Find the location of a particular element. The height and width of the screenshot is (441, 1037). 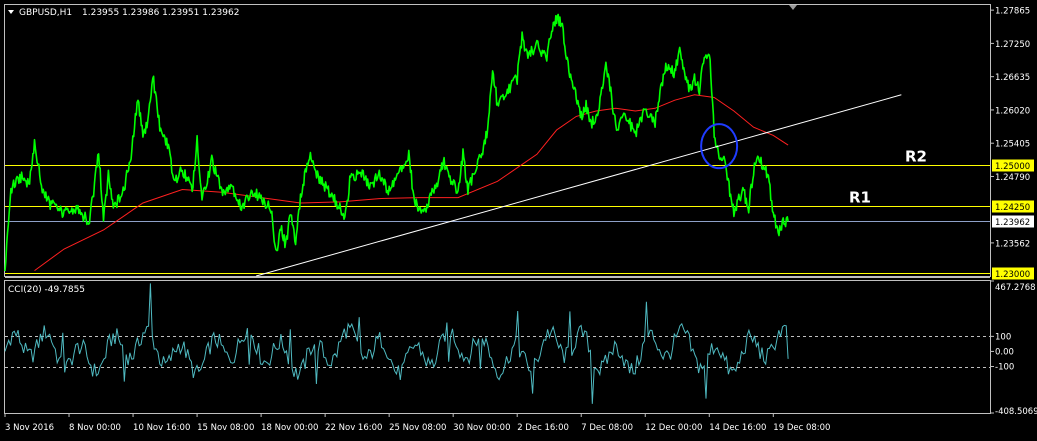

time-axis-label: 8 Nov 00:00 is located at coordinates (95, 428).